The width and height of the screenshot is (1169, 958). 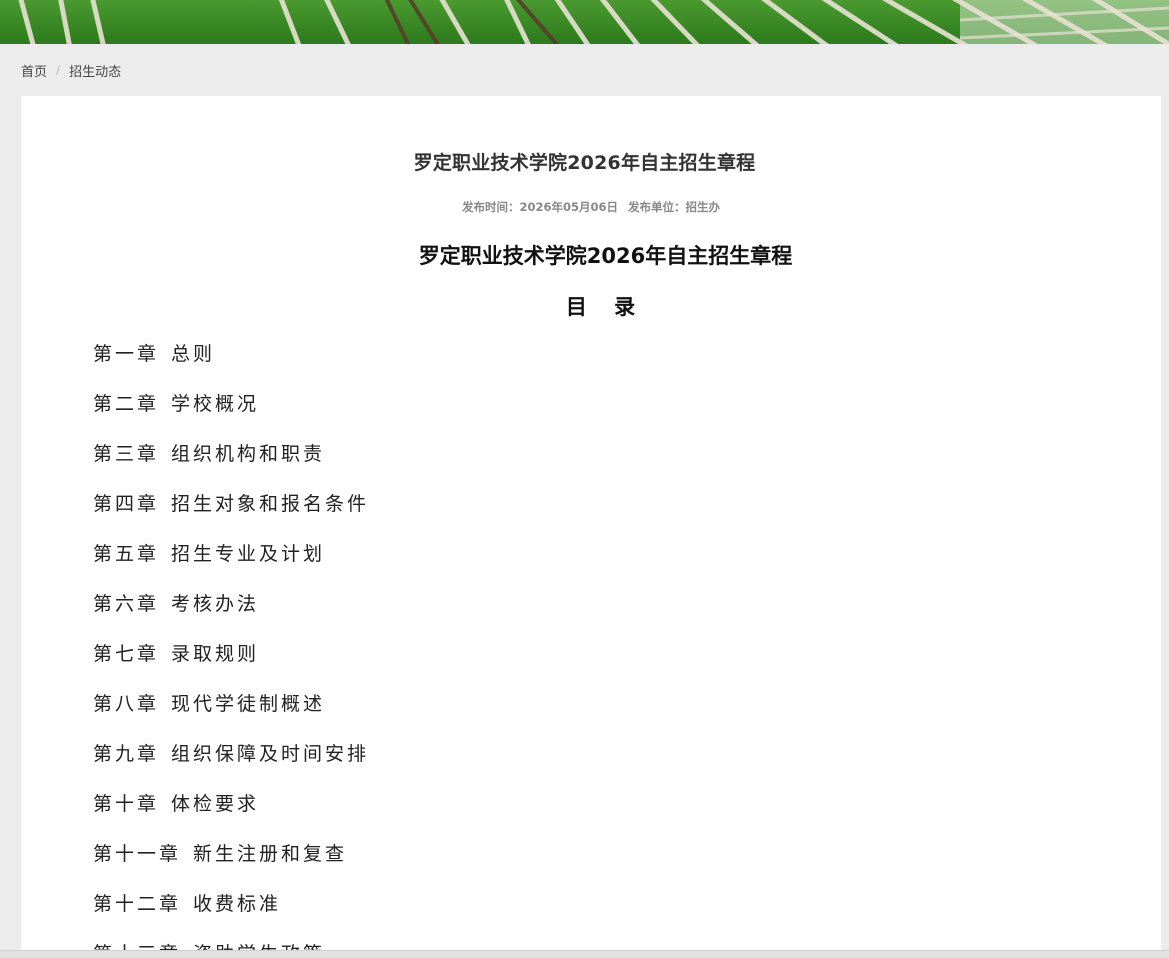 I want to click on toc-chapter-name: 招生专业及计划, so click(x=248, y=554).